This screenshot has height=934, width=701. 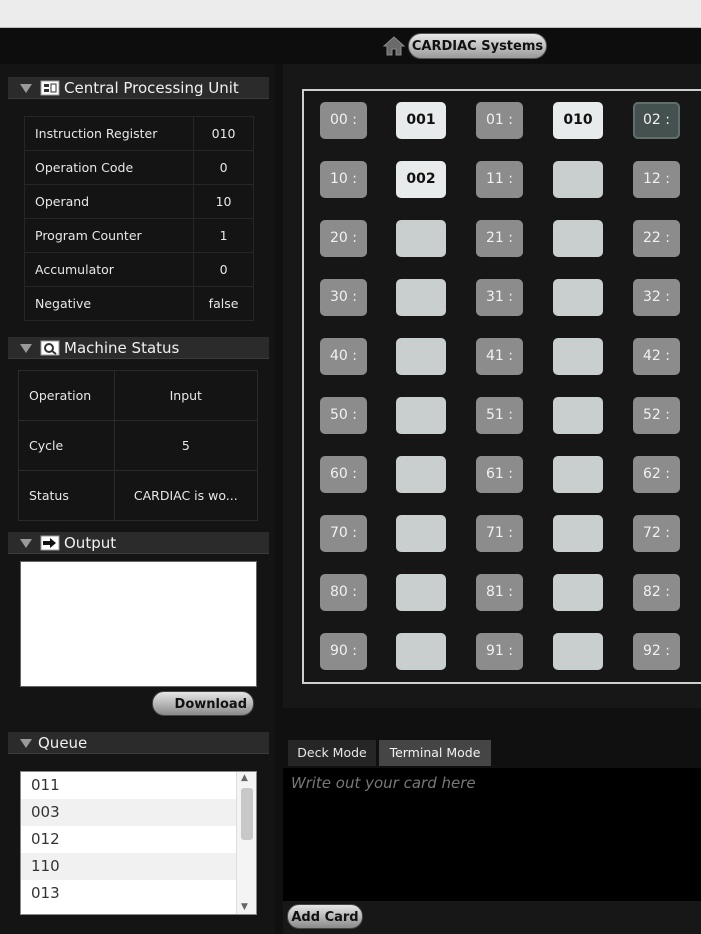 I want to click on scroll-down-icon: ▼, so click(x=244, y=907).